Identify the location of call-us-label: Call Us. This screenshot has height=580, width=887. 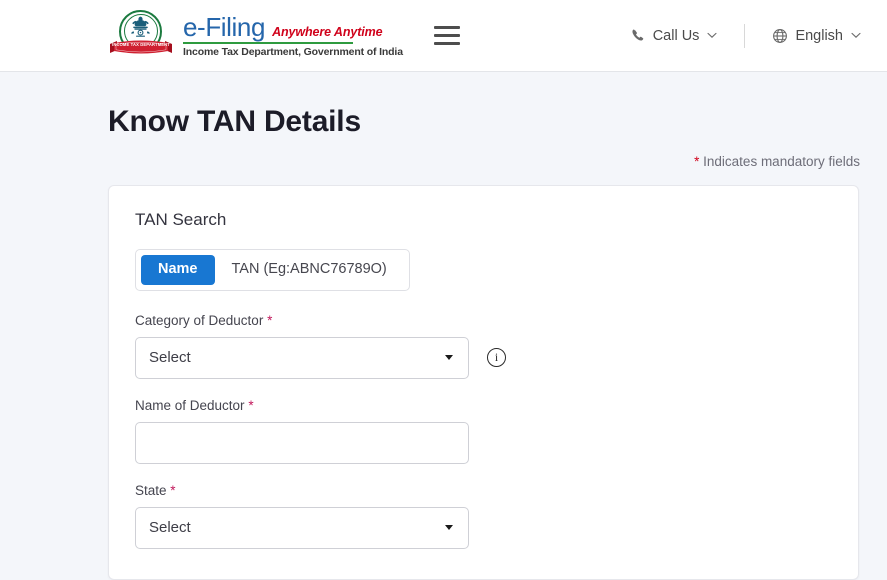
(676, 35).